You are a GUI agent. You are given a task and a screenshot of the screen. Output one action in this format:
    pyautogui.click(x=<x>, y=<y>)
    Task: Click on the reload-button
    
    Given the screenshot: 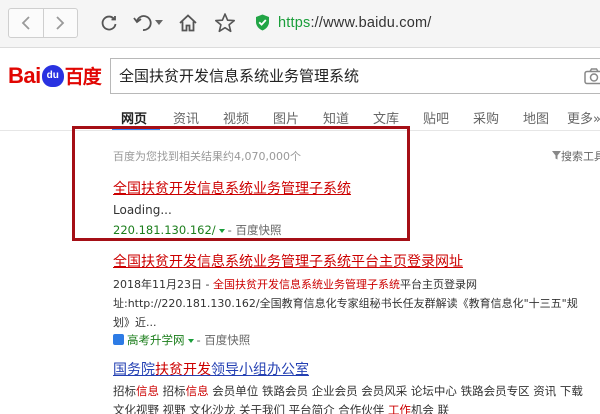 What is the action you would take?
    pyautogui.click(x=109, y=23)
    